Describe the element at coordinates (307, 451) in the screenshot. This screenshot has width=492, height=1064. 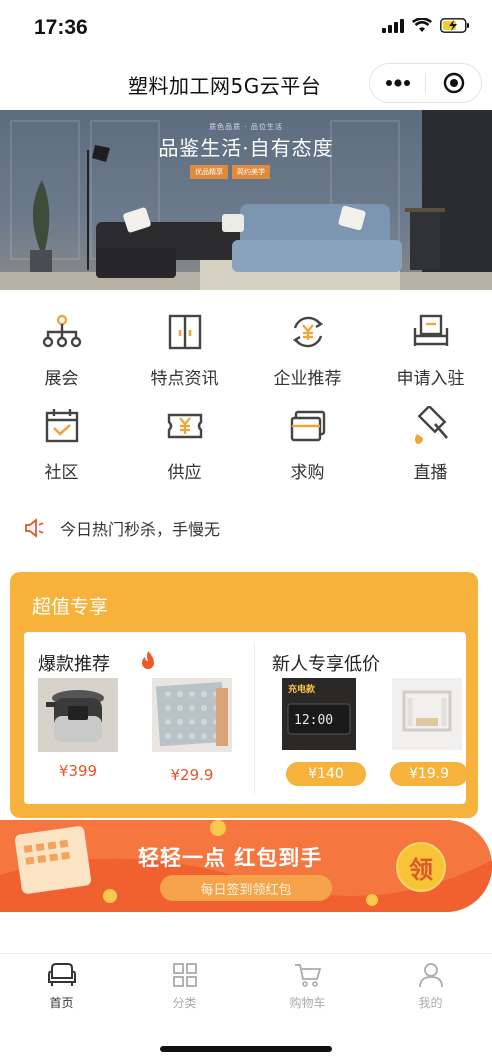
I see `menu-item-purchase: 求购` at that location.